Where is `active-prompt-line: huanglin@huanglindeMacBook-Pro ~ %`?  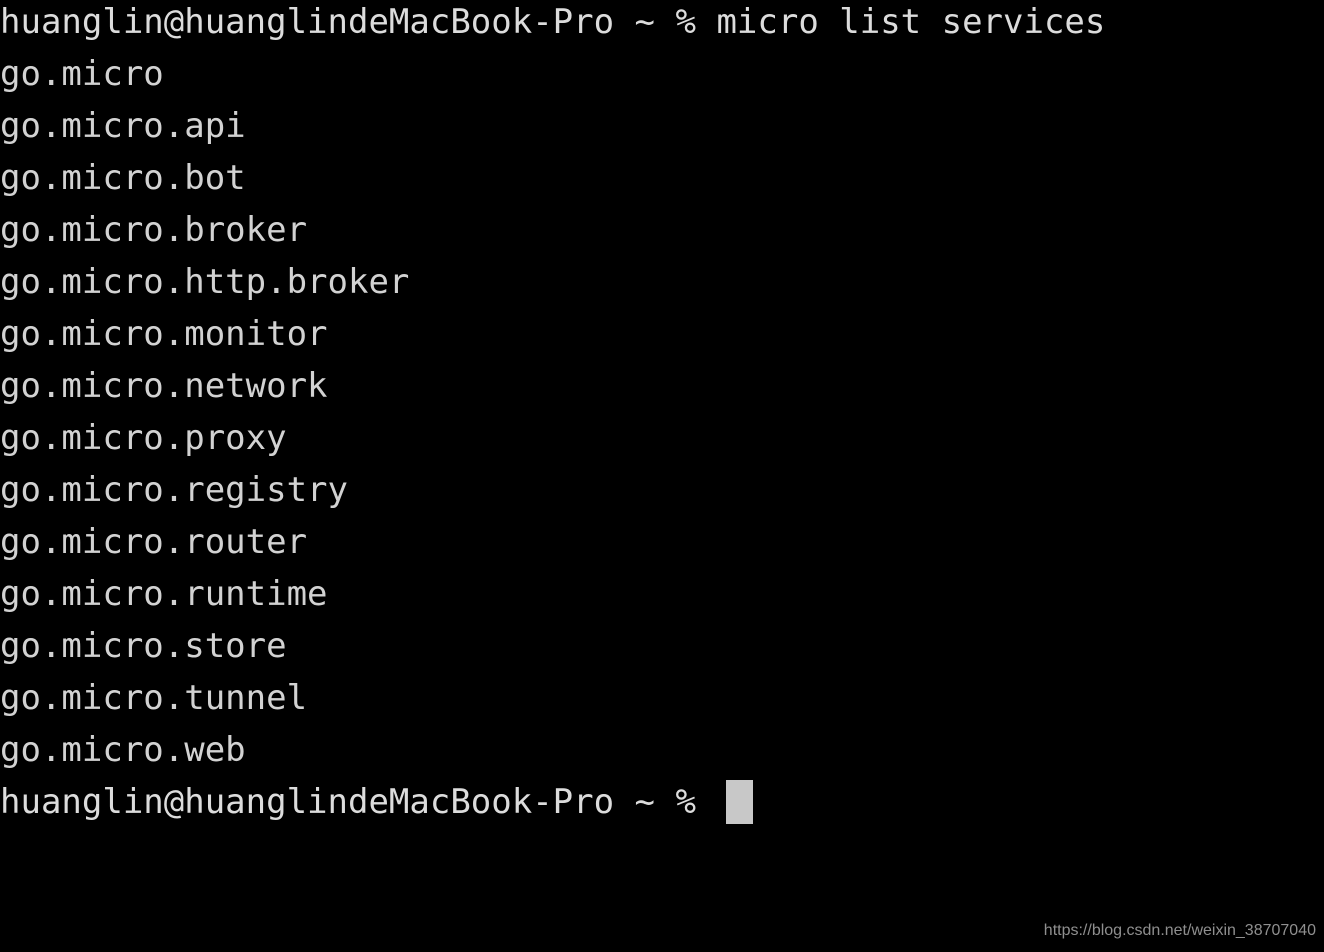 active-prompt-line: huanglin@huanglindeMacBook-Pro ~ % is located at coordinates (662, 802).